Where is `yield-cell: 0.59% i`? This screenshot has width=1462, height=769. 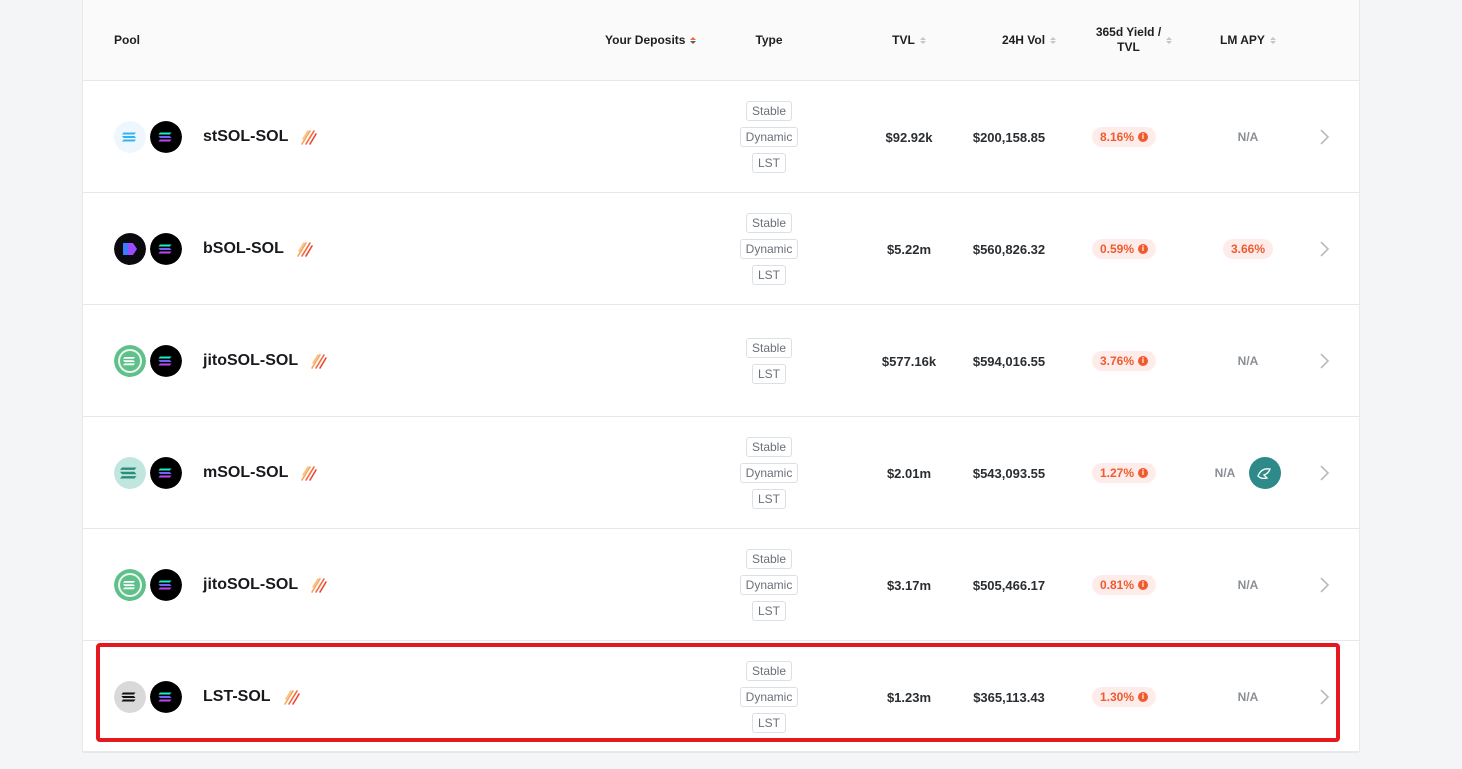 yield-cell: 0.59% i is located at coordinates (1124, 249).